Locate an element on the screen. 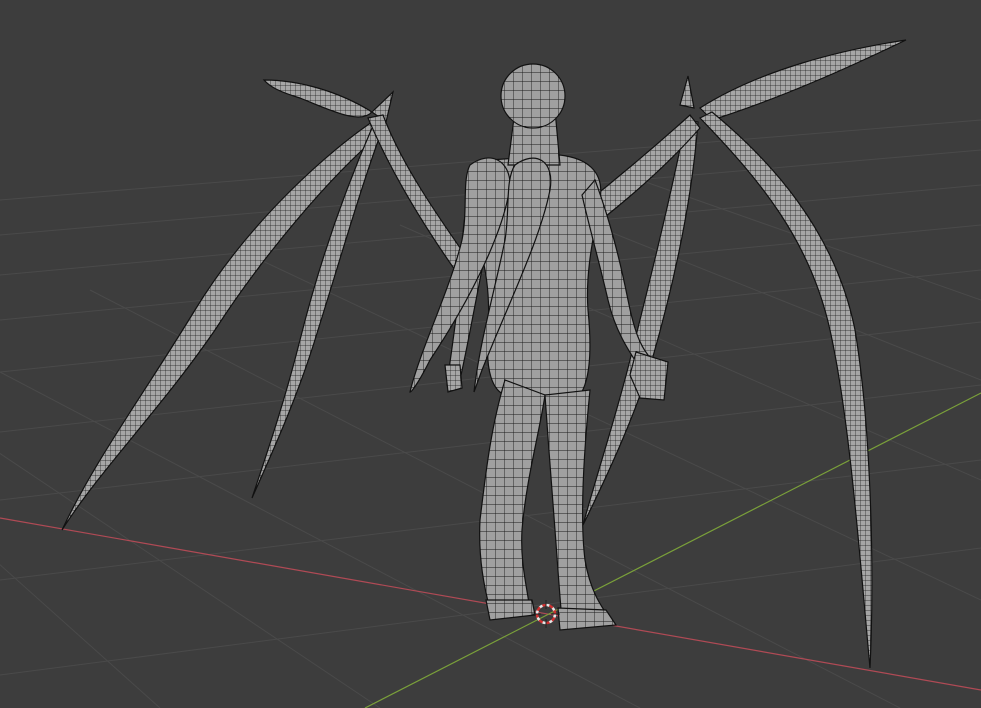 The height and width of the screenshot is (708, 981). left-wing-tip is located at coordinates (317, 98).